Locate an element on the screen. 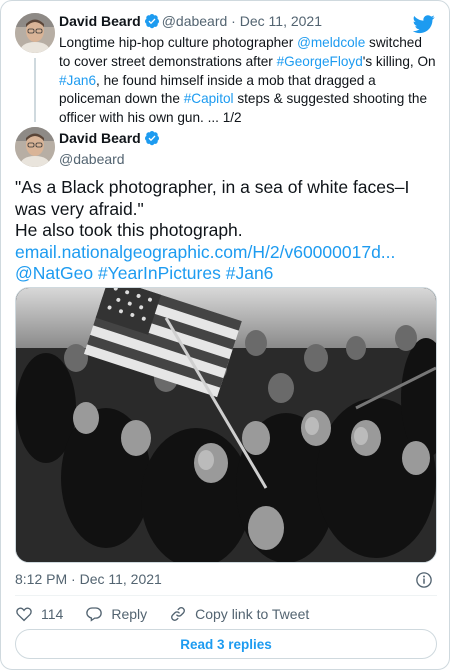 This screenshot has width=450, height=670. reply-button: Reply is located at coordinates (116, 614).